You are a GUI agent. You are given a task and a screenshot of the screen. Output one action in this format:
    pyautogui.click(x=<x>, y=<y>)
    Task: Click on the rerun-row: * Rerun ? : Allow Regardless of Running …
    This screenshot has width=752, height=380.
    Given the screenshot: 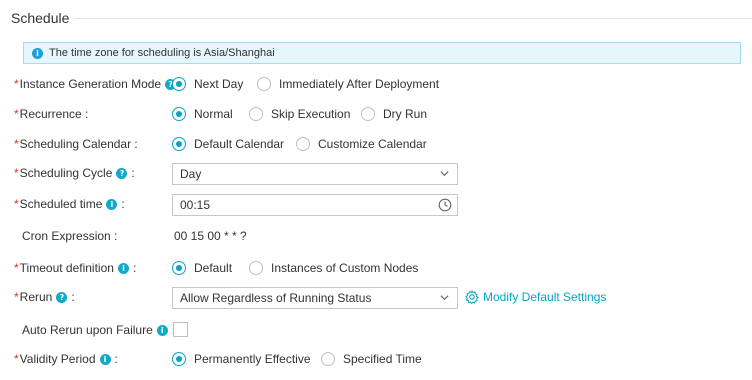 What is the action you would take?
    pyautogui.click(x=376, y=298)
    